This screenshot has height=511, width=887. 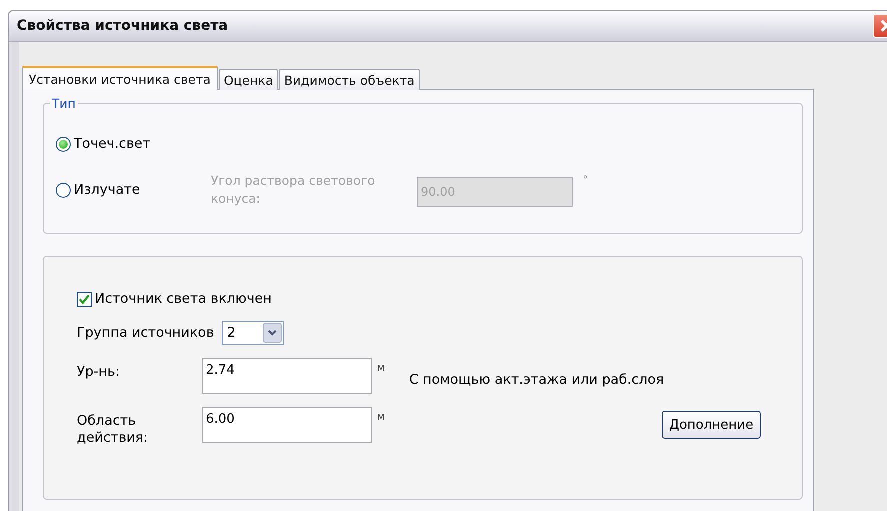 I want to click on more-button: Дополнение, so click(x=711, y=425).